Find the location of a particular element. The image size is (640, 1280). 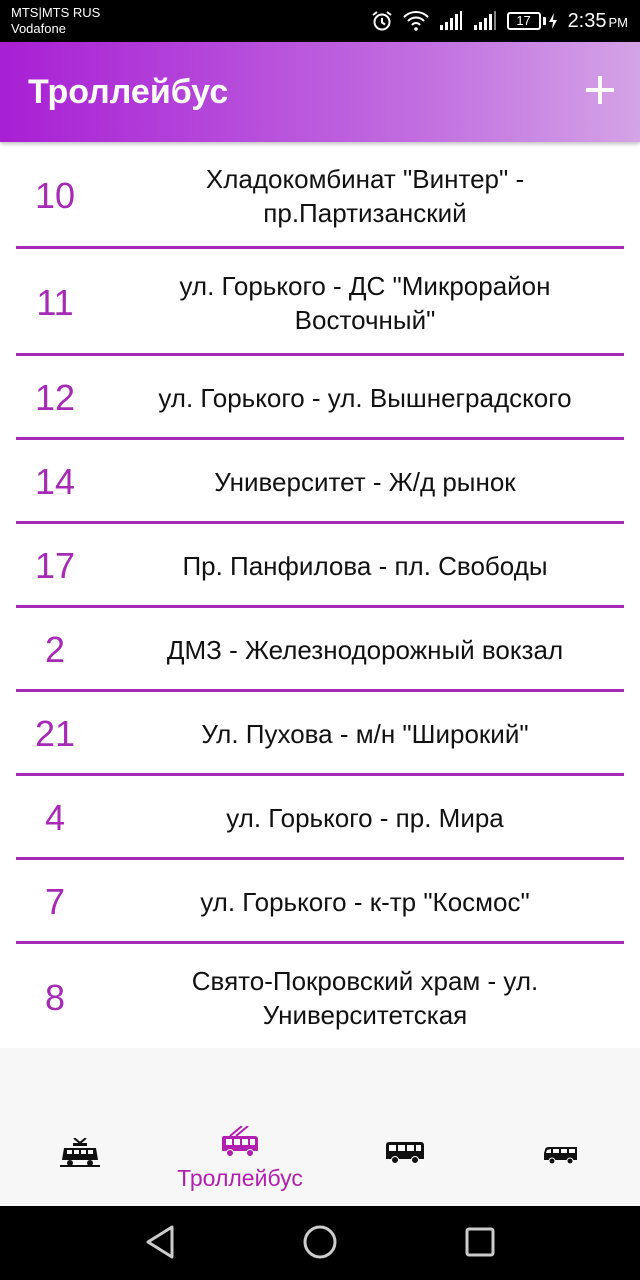

minibus-icon is located at coordinates (560, 1156).